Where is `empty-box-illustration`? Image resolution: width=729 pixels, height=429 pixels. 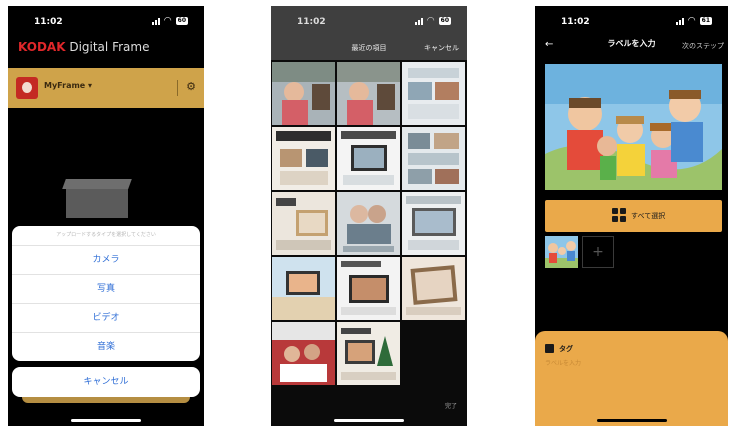 empty-box-illustration is located at coordinates (97, 203).